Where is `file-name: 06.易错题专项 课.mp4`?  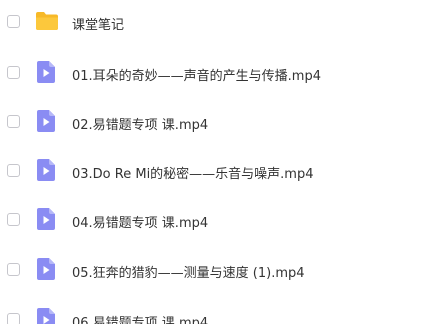 file-name: 06.易错题专项 课.mp4 is located at coordinates (140, 320).